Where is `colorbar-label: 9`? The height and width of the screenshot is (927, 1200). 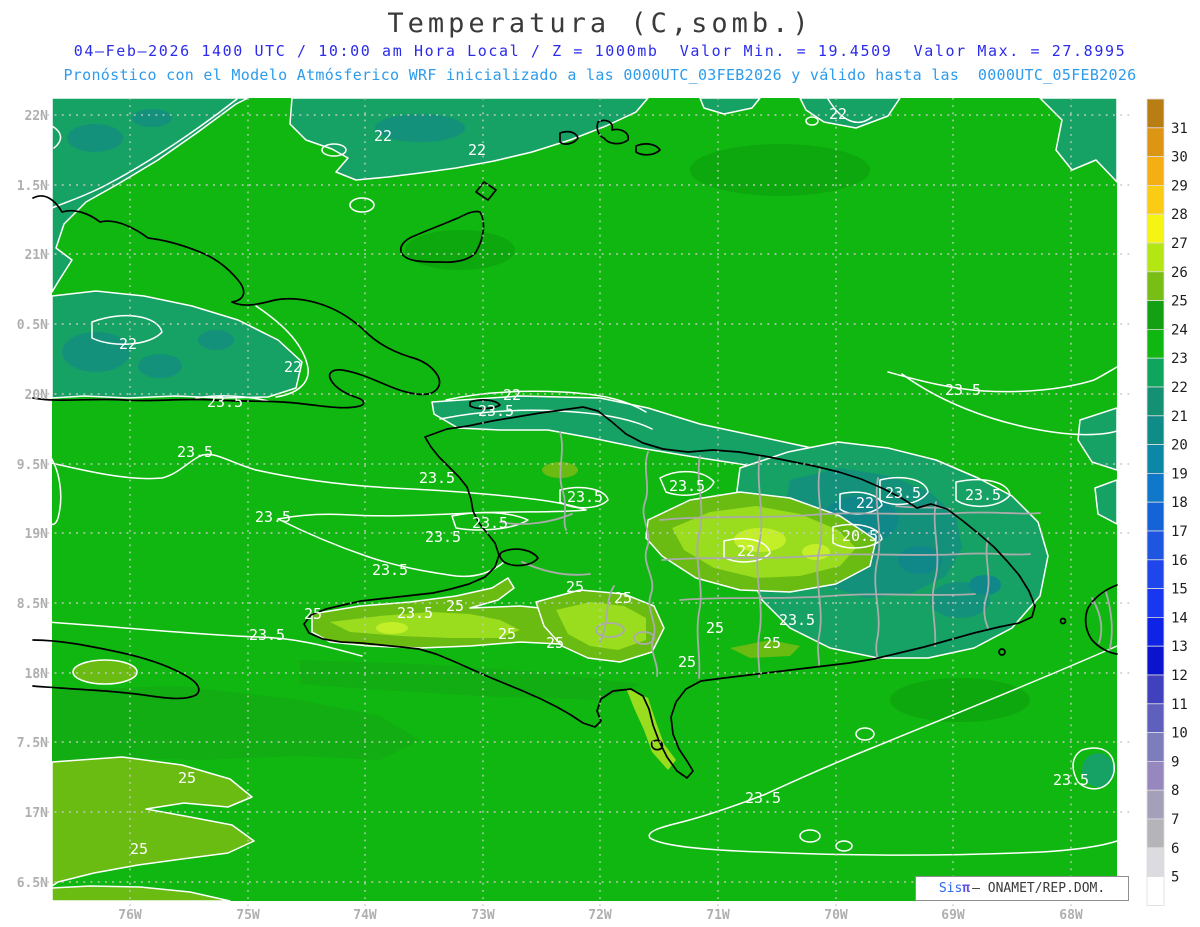 colorbar-label: 9 is located at coordinates (1175, 762).